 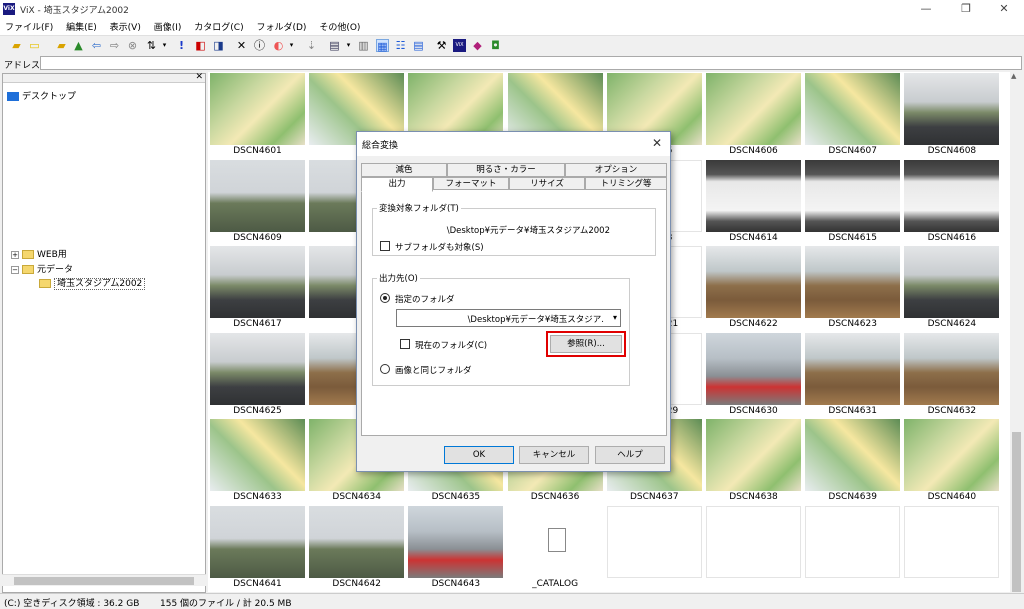 I want to click on thumbnail-cell: DSCN4641, so click(x=257, y=548).